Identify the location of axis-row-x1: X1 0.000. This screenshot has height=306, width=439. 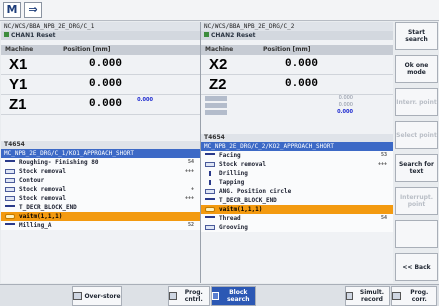
(100, 65).